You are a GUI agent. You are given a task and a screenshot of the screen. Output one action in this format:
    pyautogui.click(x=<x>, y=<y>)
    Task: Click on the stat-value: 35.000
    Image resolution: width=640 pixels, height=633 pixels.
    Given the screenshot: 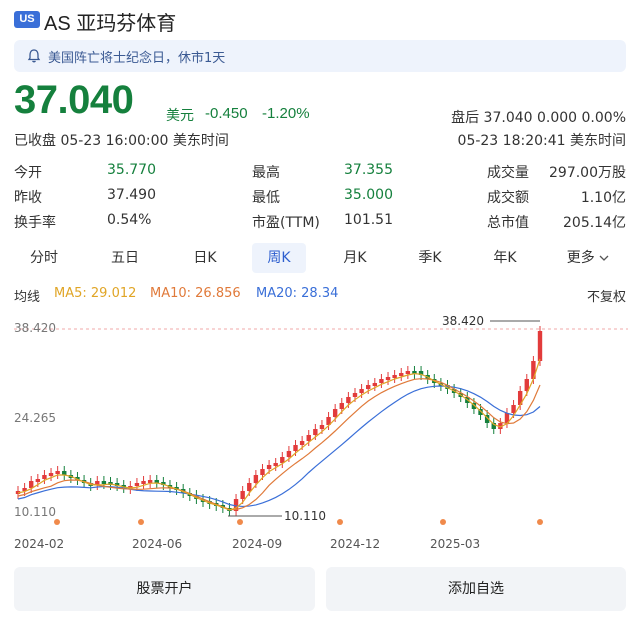 What is the action you would take?
    pyautogui.click(x=368, y=195)
    